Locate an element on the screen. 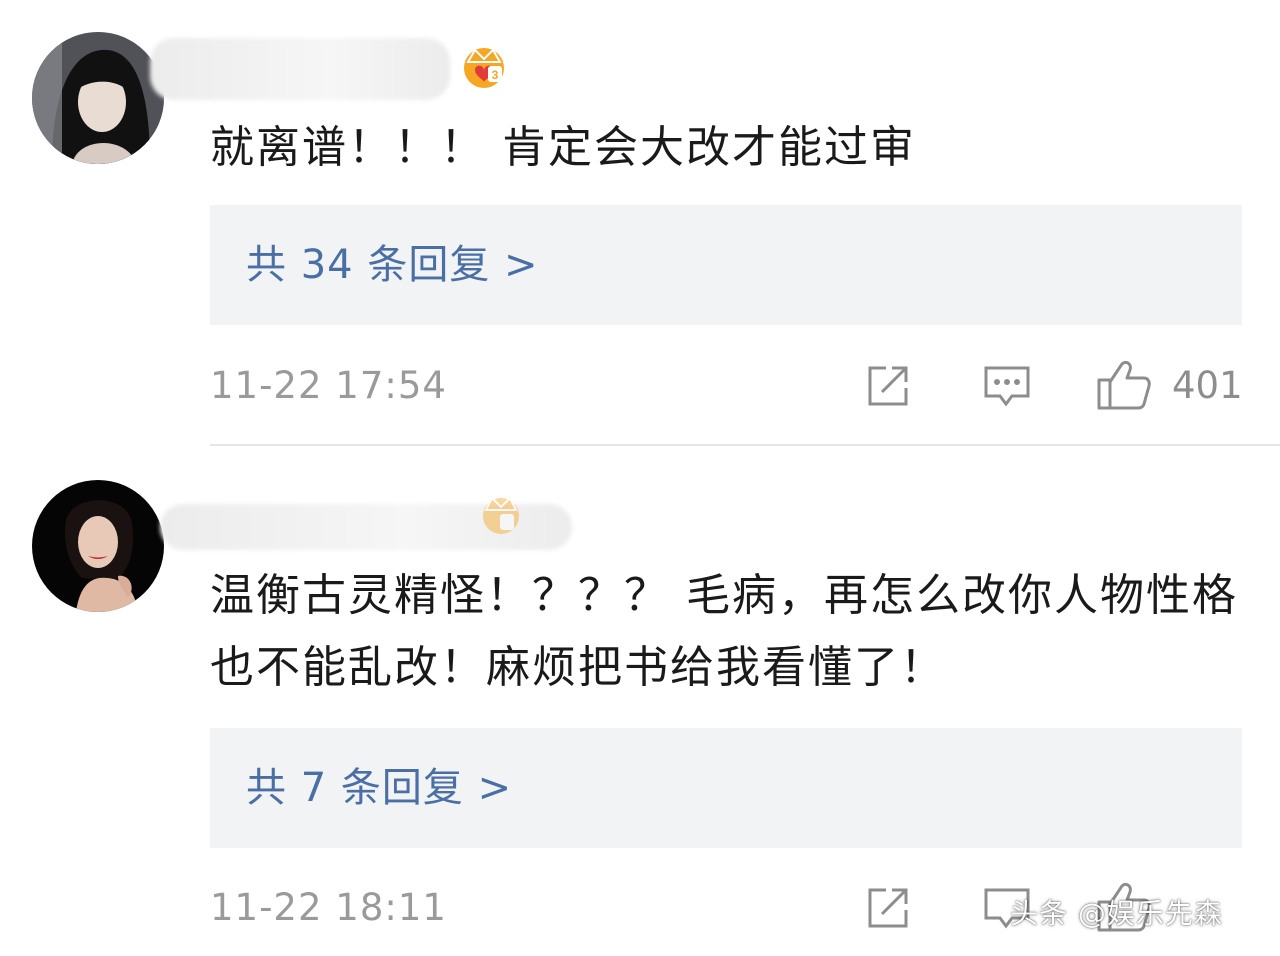 Image resolution: width=1280 pixels, height=956 pixels. like-thumb-icon is located at coordinates (1124, 387).